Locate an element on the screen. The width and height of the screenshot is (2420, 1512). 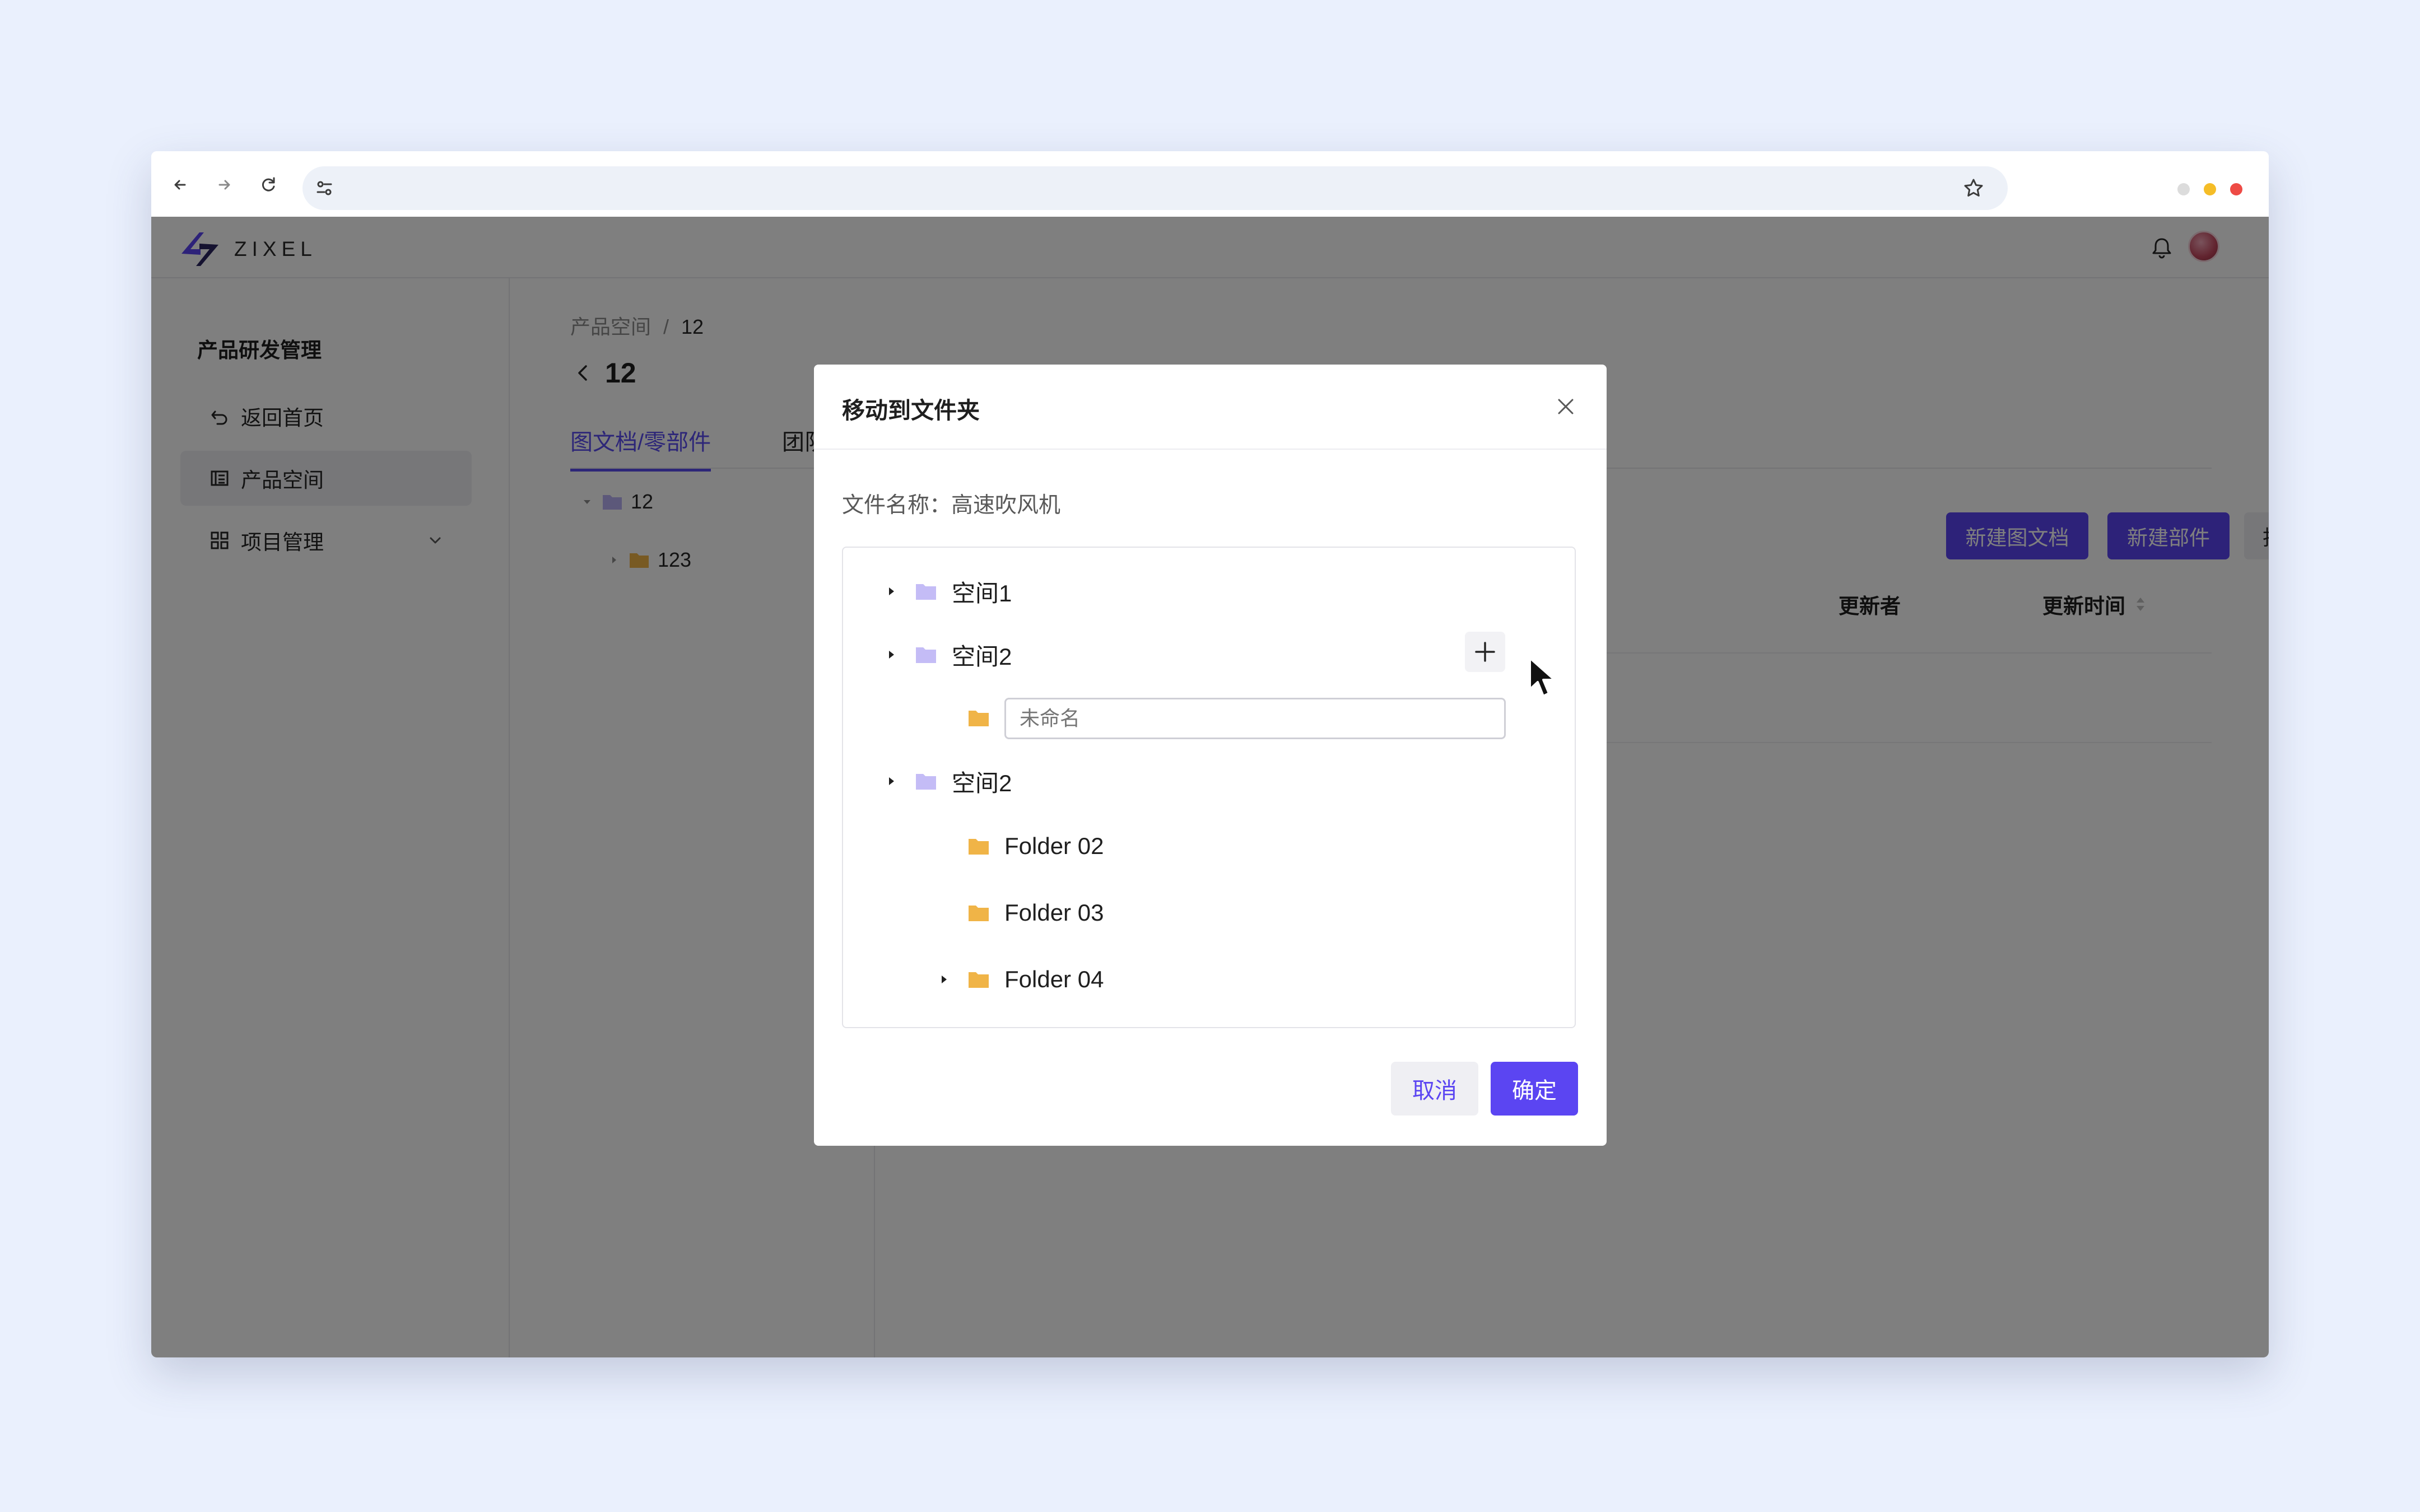
tree-row-folder: Folder 04 is located at coordinates (1209, 979).